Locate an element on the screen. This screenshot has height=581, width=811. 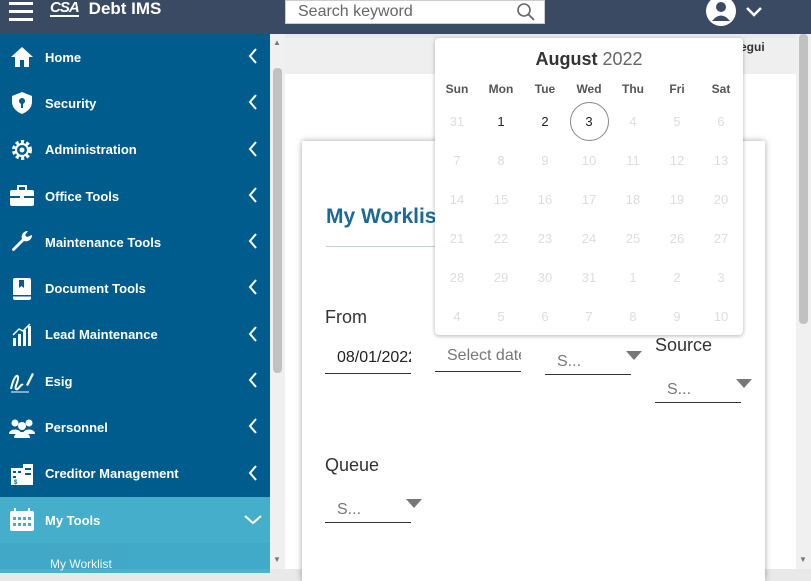
sidebar-item-document-tools: Document Tools is located at coordinates (135, 288).